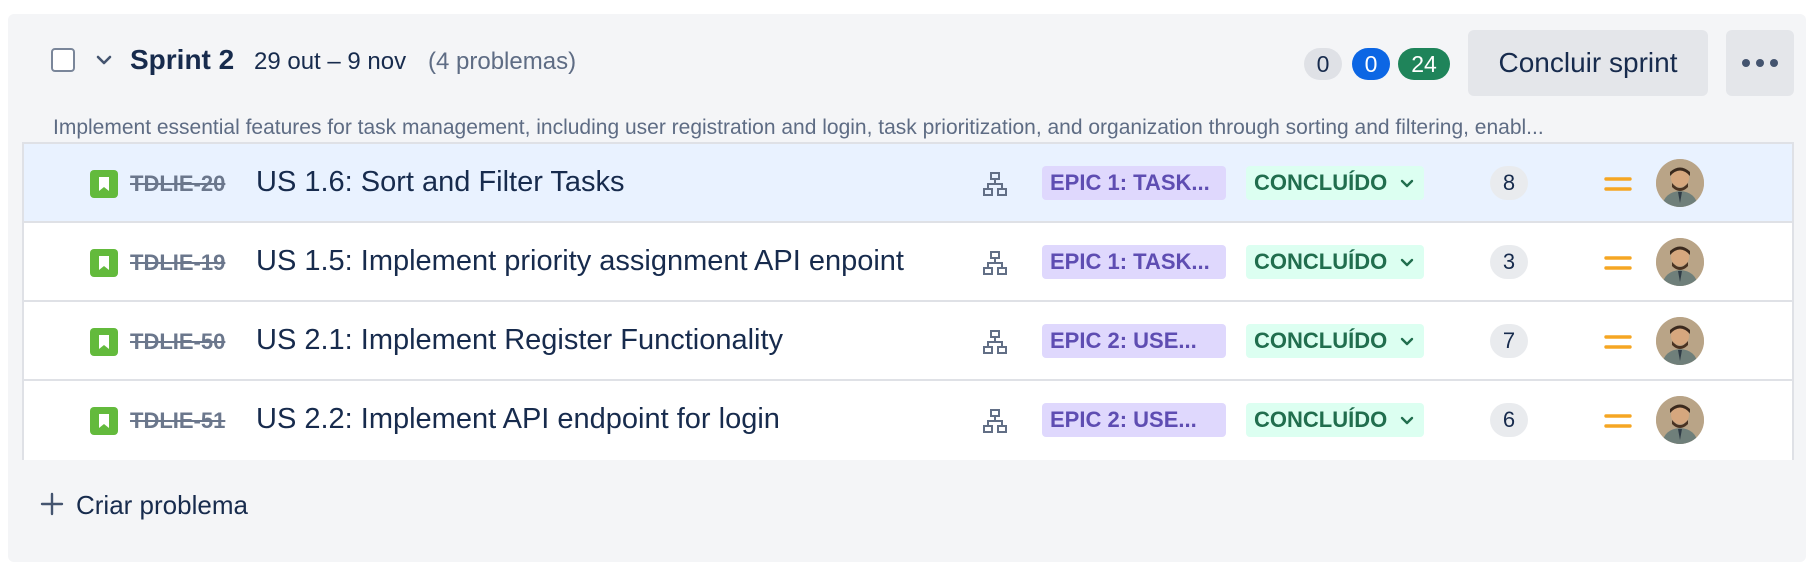  What do you see at coordinates (1509, 262) in the screenshot?
I see `story-points-badge: 3` at bounding box center [1509, 262].